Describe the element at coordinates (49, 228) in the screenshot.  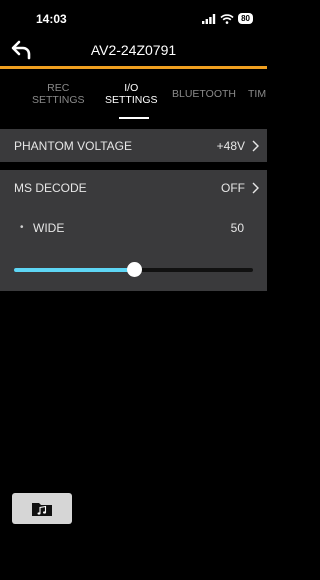
I see `wide-label: WIDE` at that location.